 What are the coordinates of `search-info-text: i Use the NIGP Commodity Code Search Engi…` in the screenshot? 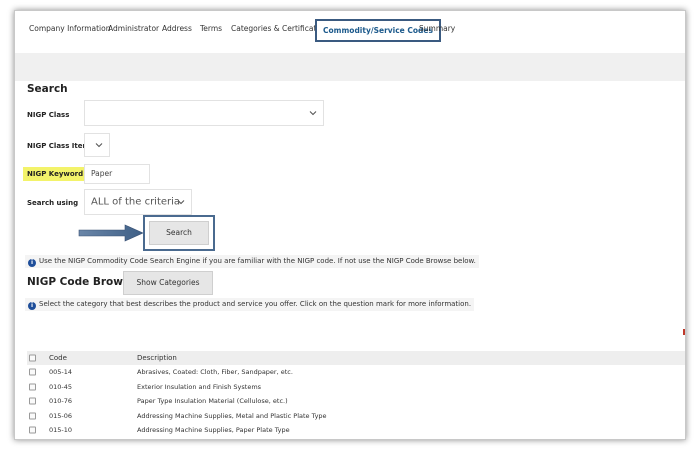 It's located at (252, 261).